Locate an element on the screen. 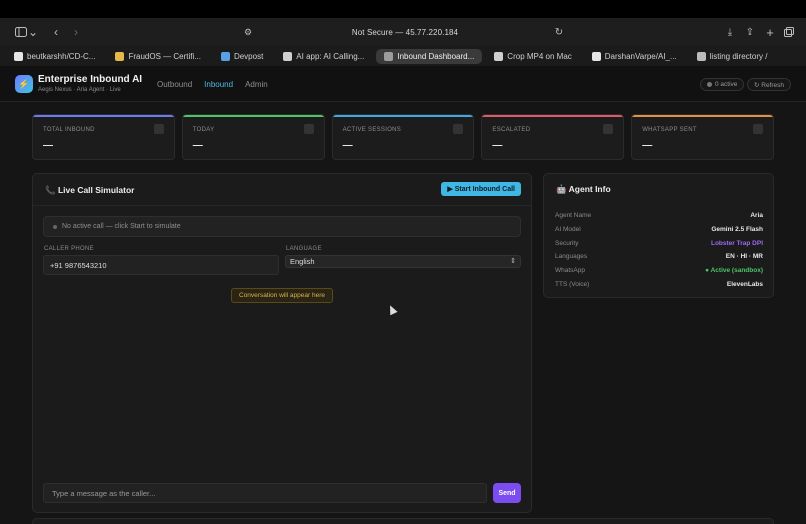  stat-card: WHATSAPP SENT — is located at coordinates (702, 137).